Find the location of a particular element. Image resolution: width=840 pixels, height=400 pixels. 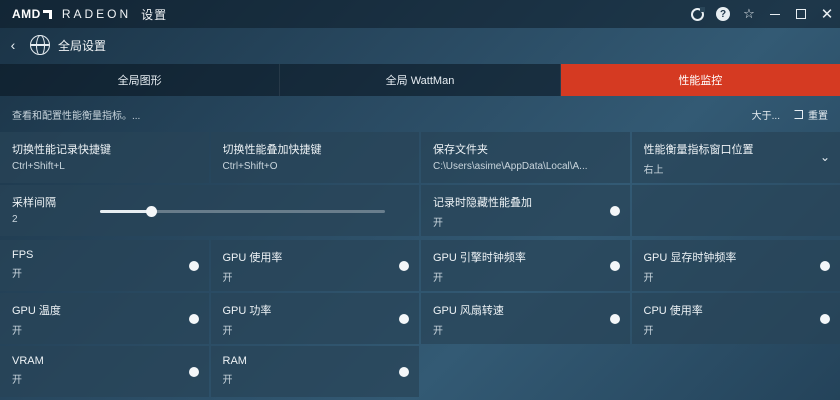

metric-label: FPS is located at coordinates (23, 255).